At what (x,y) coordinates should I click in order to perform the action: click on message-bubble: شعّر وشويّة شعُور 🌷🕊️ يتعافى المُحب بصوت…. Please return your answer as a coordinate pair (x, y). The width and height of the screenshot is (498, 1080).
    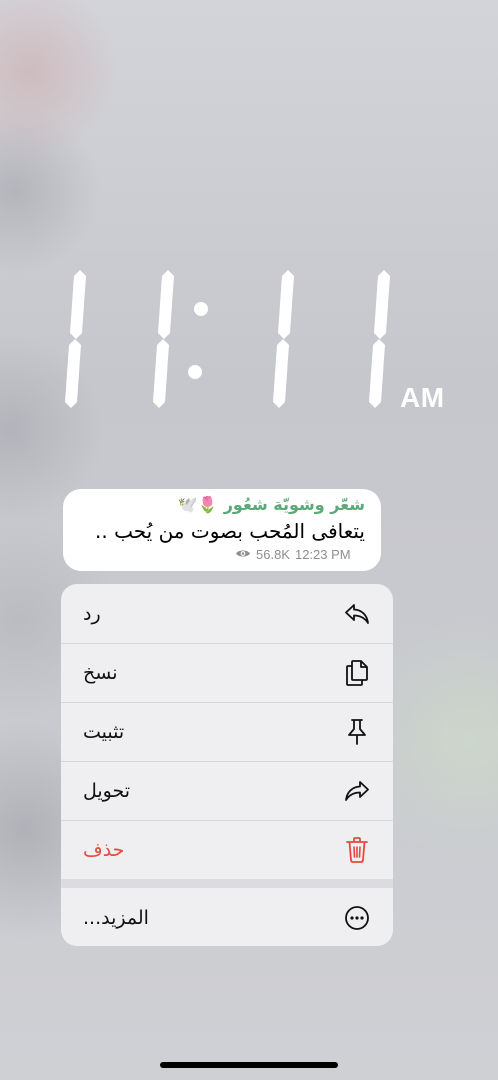
    Looking at the image, I should click on (222, 530).